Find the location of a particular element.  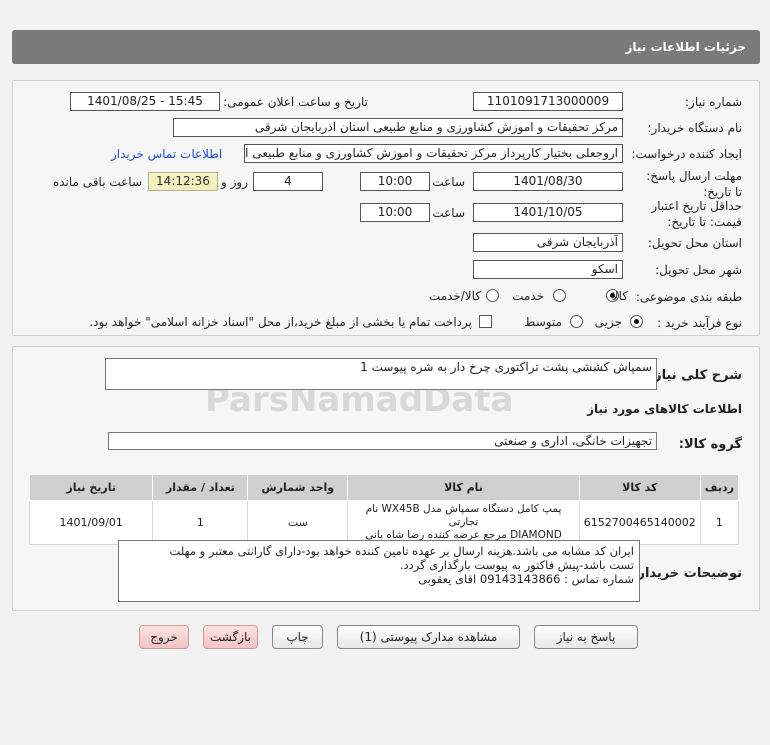

need-number-label: شماره نیاز: is located at coordinates (713, 102).